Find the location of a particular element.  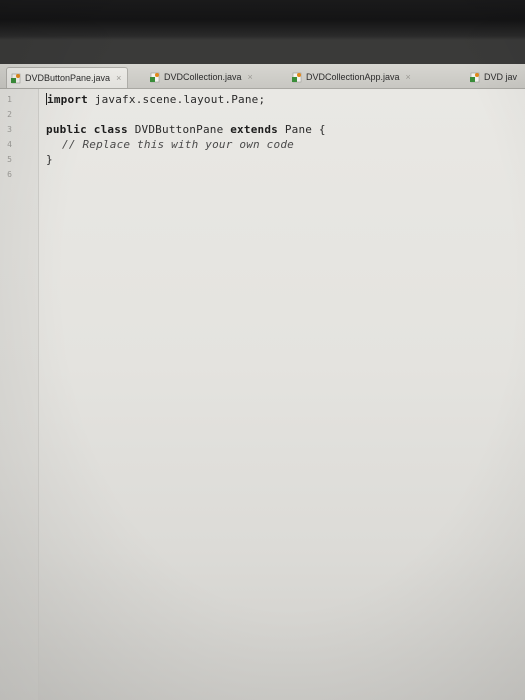

code-line-5: } is located at coordinates (49, 159).